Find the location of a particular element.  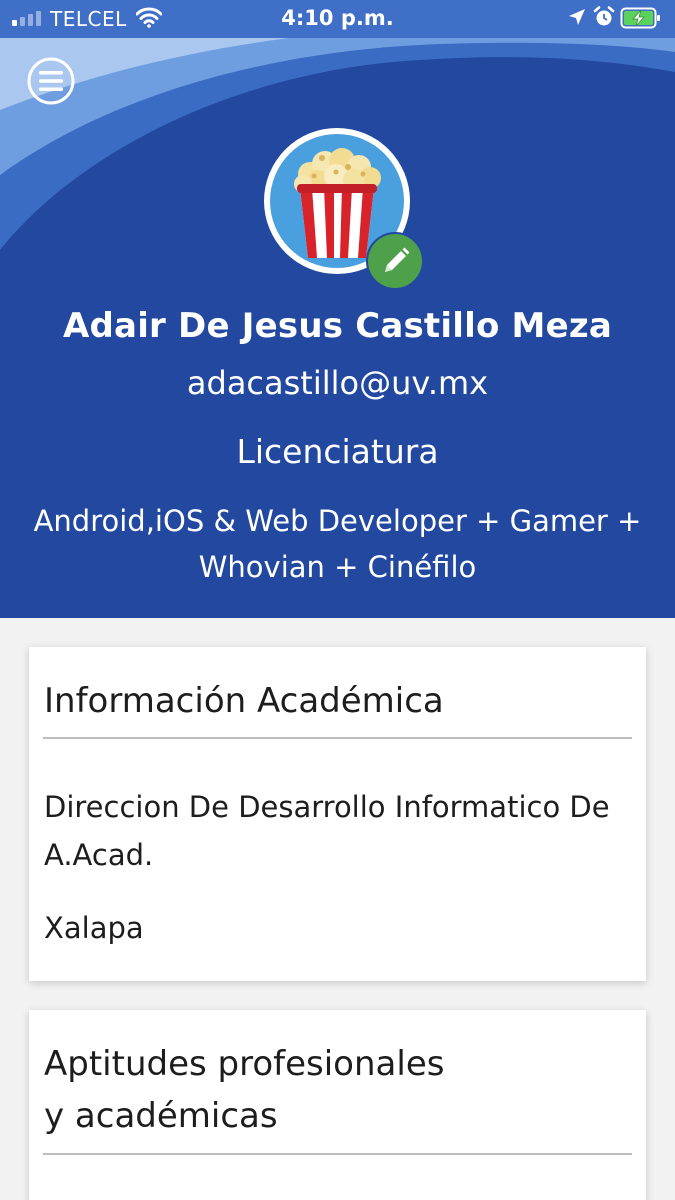

battery-charging-icon is located at coordinates (640, 18).